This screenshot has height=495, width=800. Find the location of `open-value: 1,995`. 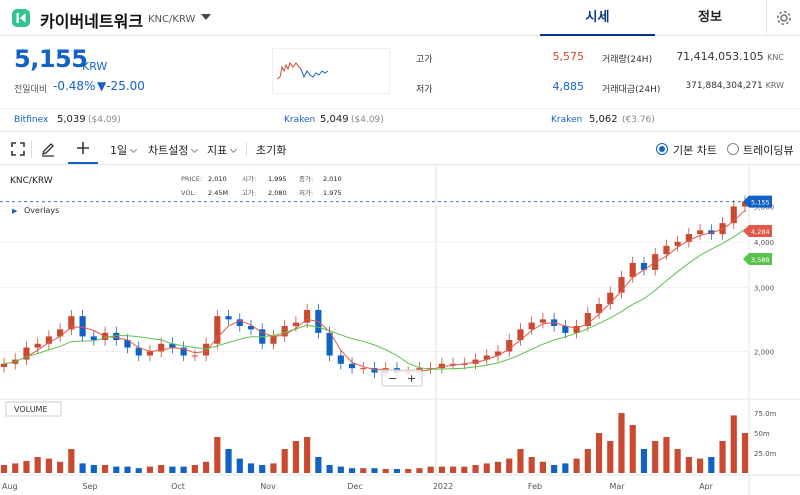

open-value: 1,995 is located at coordinates (277, 179).